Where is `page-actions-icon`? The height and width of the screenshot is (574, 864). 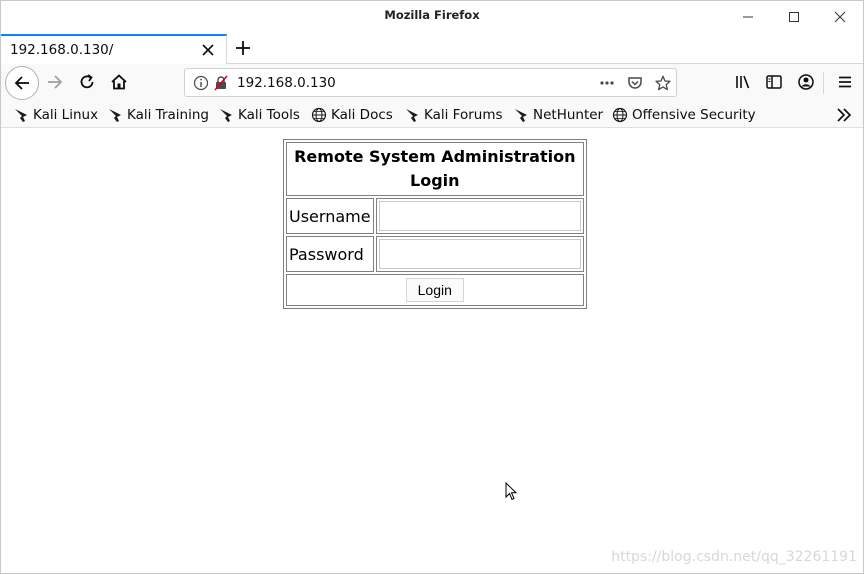 page-actions-icon is located at coordinates (607, 83).